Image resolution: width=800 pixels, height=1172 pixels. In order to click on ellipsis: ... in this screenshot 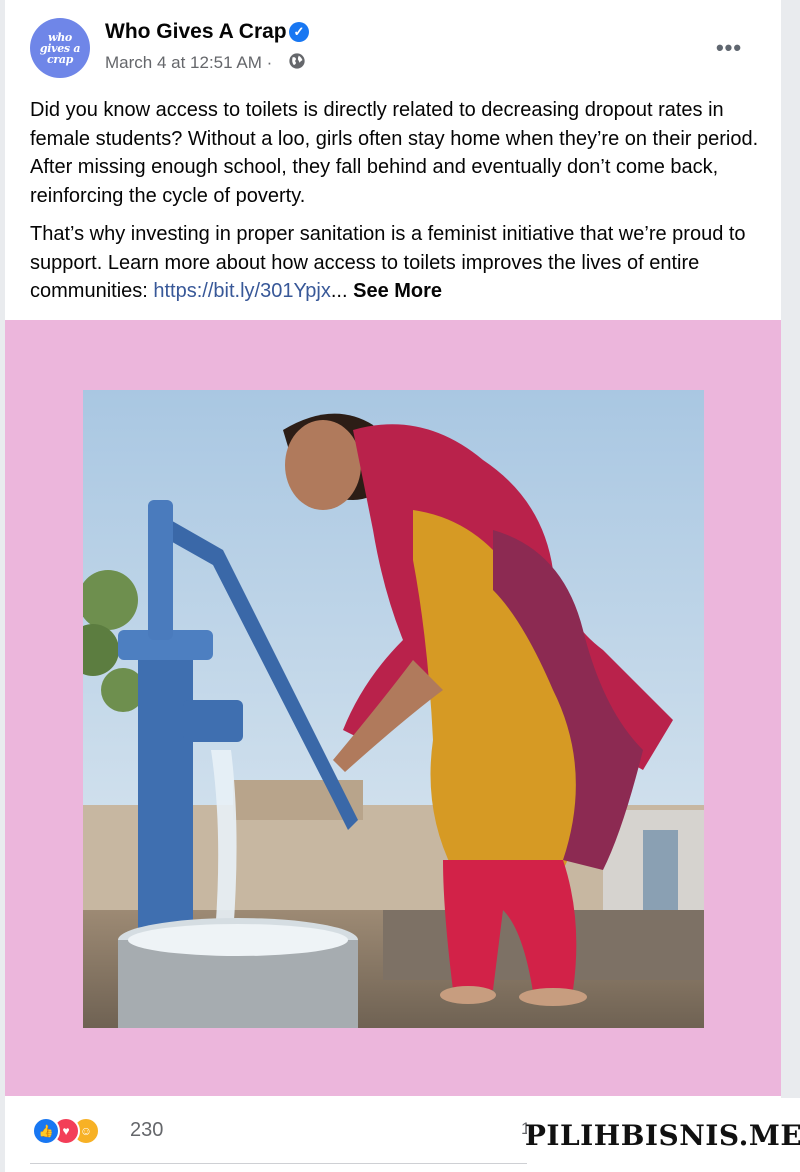, I will do `click(339, 291)`.